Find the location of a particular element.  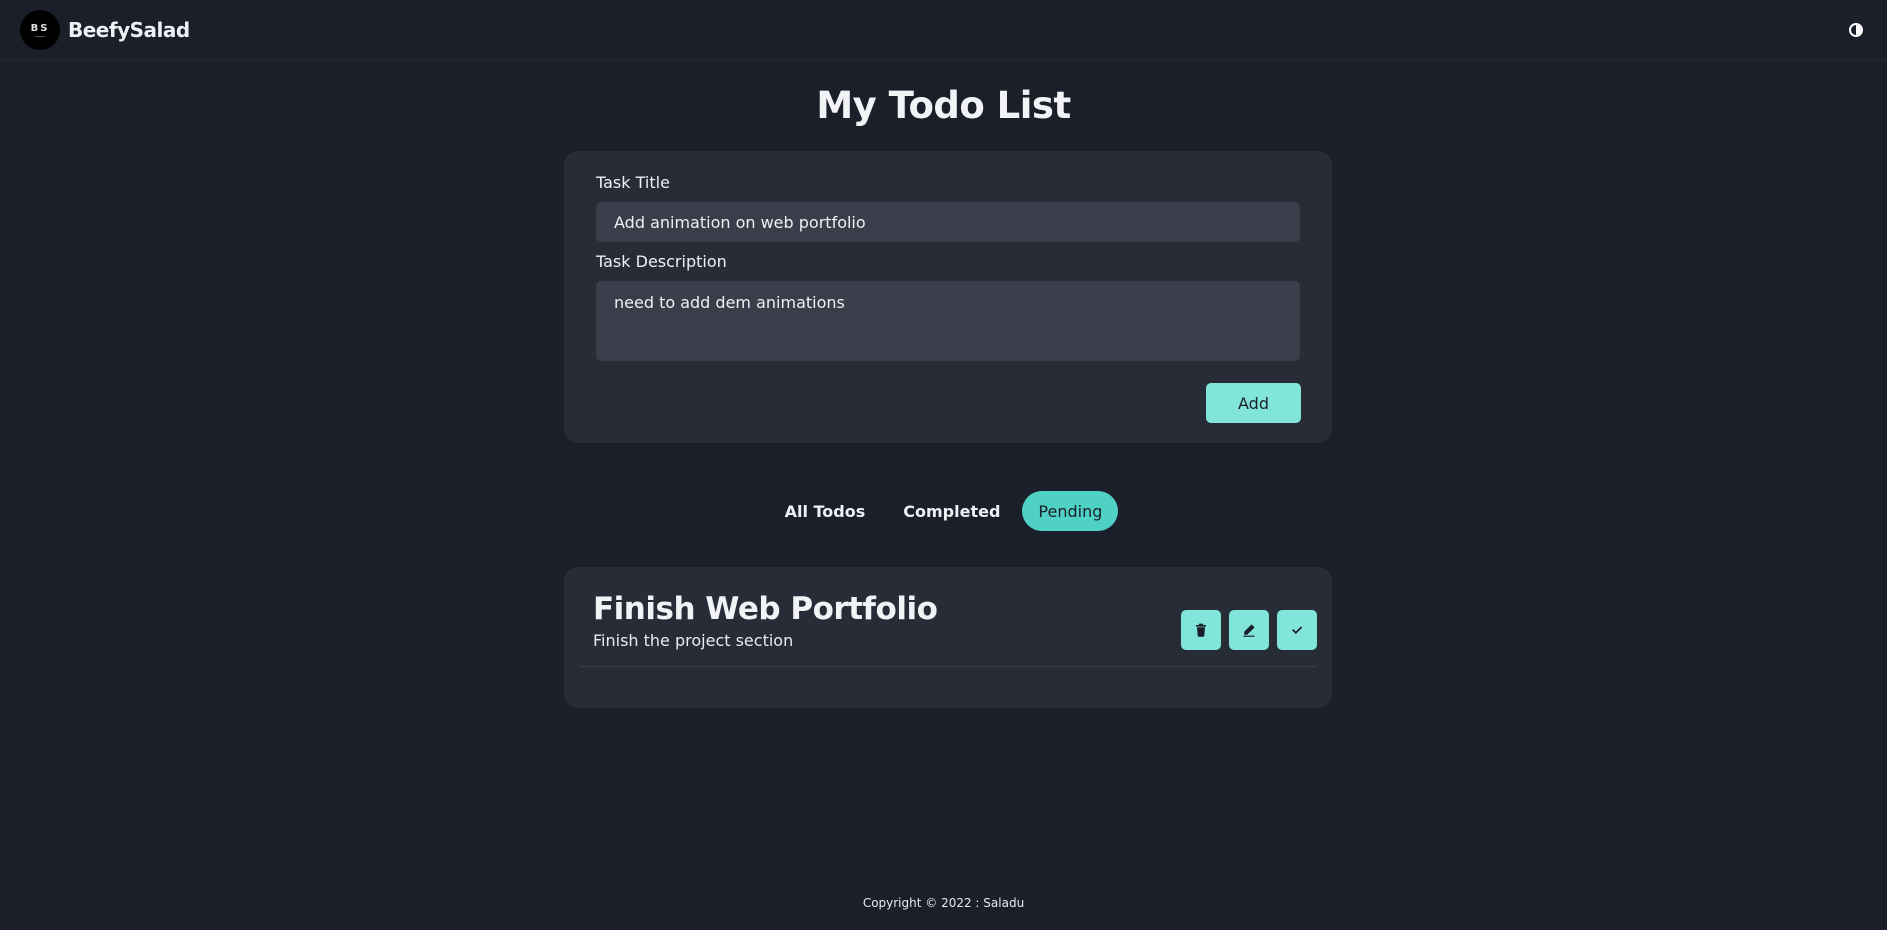

complete-button is located at coordinates (1297, 630).